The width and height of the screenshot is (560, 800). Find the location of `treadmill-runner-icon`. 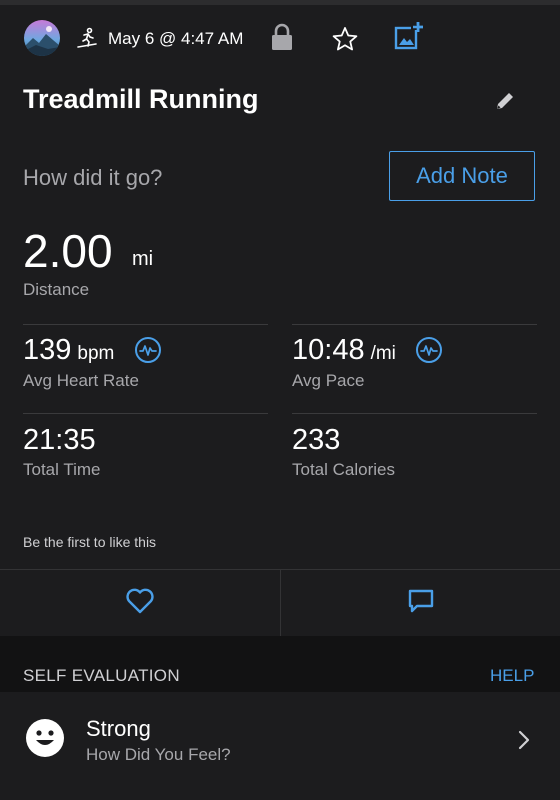

treadmill-runner-icon is located at coordinates (87, 40).